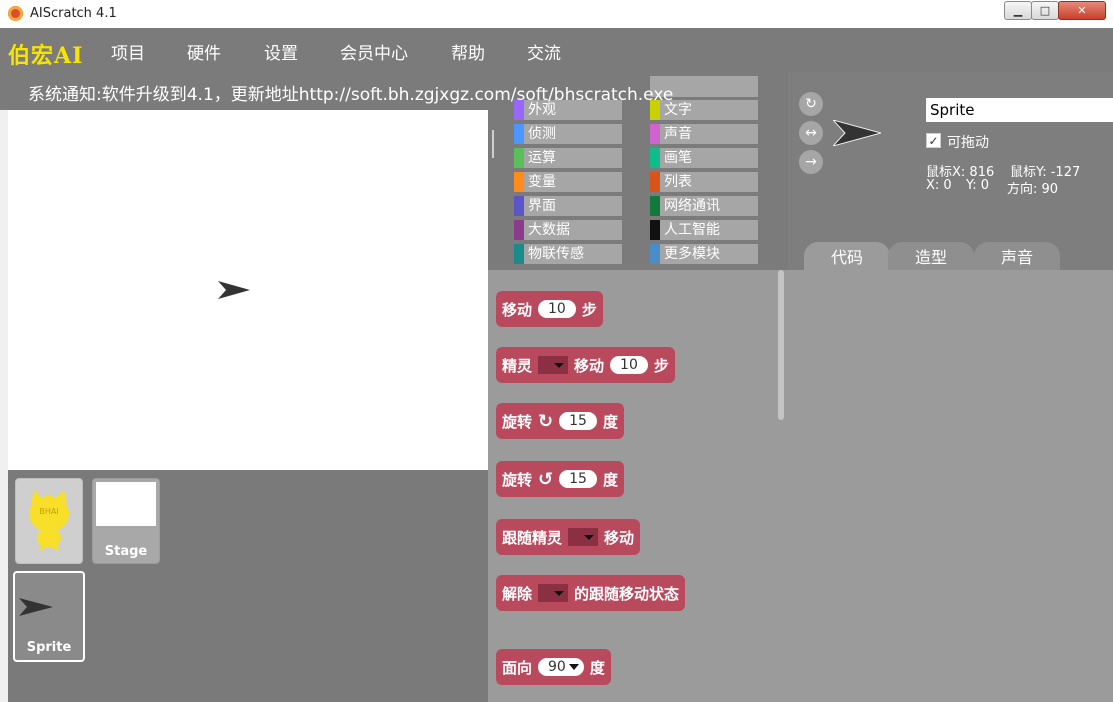 This screenshot has width=1113, height=702. What do you see at coordinates (126, 504) in the screenshot?
I see `stage-thumb-preview` at bounding box center [126, 504].